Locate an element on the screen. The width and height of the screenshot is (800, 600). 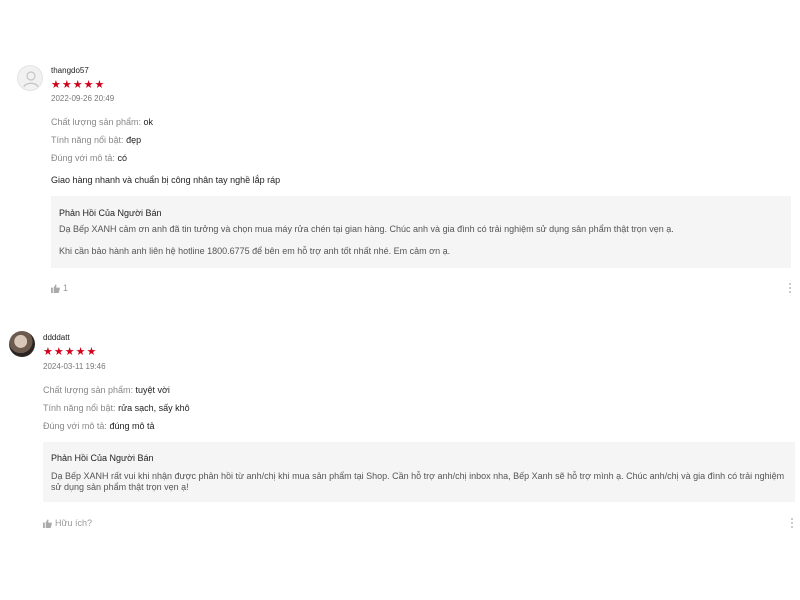
attribute-feature: Tính năng nổi bật: đẹp is located at coordinates (96, 140).